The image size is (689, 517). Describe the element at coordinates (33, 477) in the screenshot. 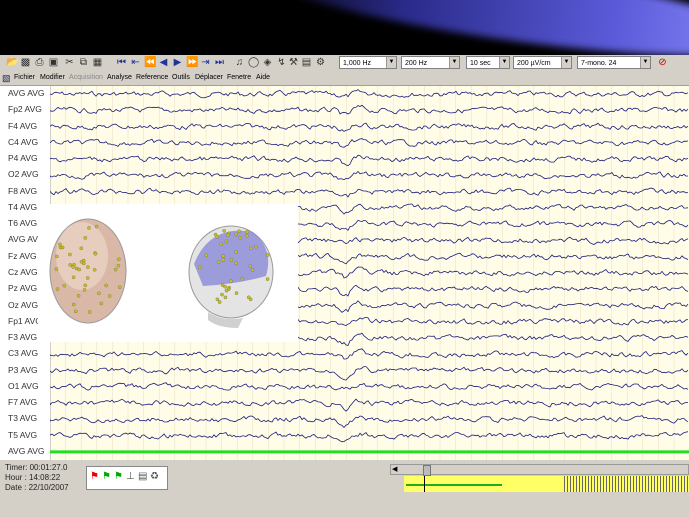

I see `hour-readout: Hour : 14:08:22` at that location.